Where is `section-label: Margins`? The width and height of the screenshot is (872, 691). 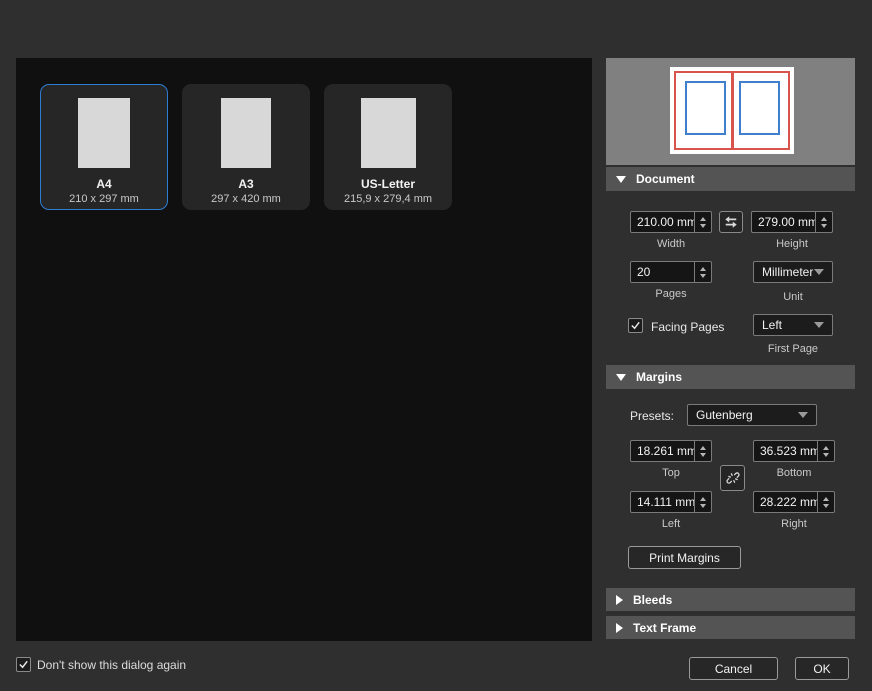 section-label: Margins is located at coordinates (659, 377).